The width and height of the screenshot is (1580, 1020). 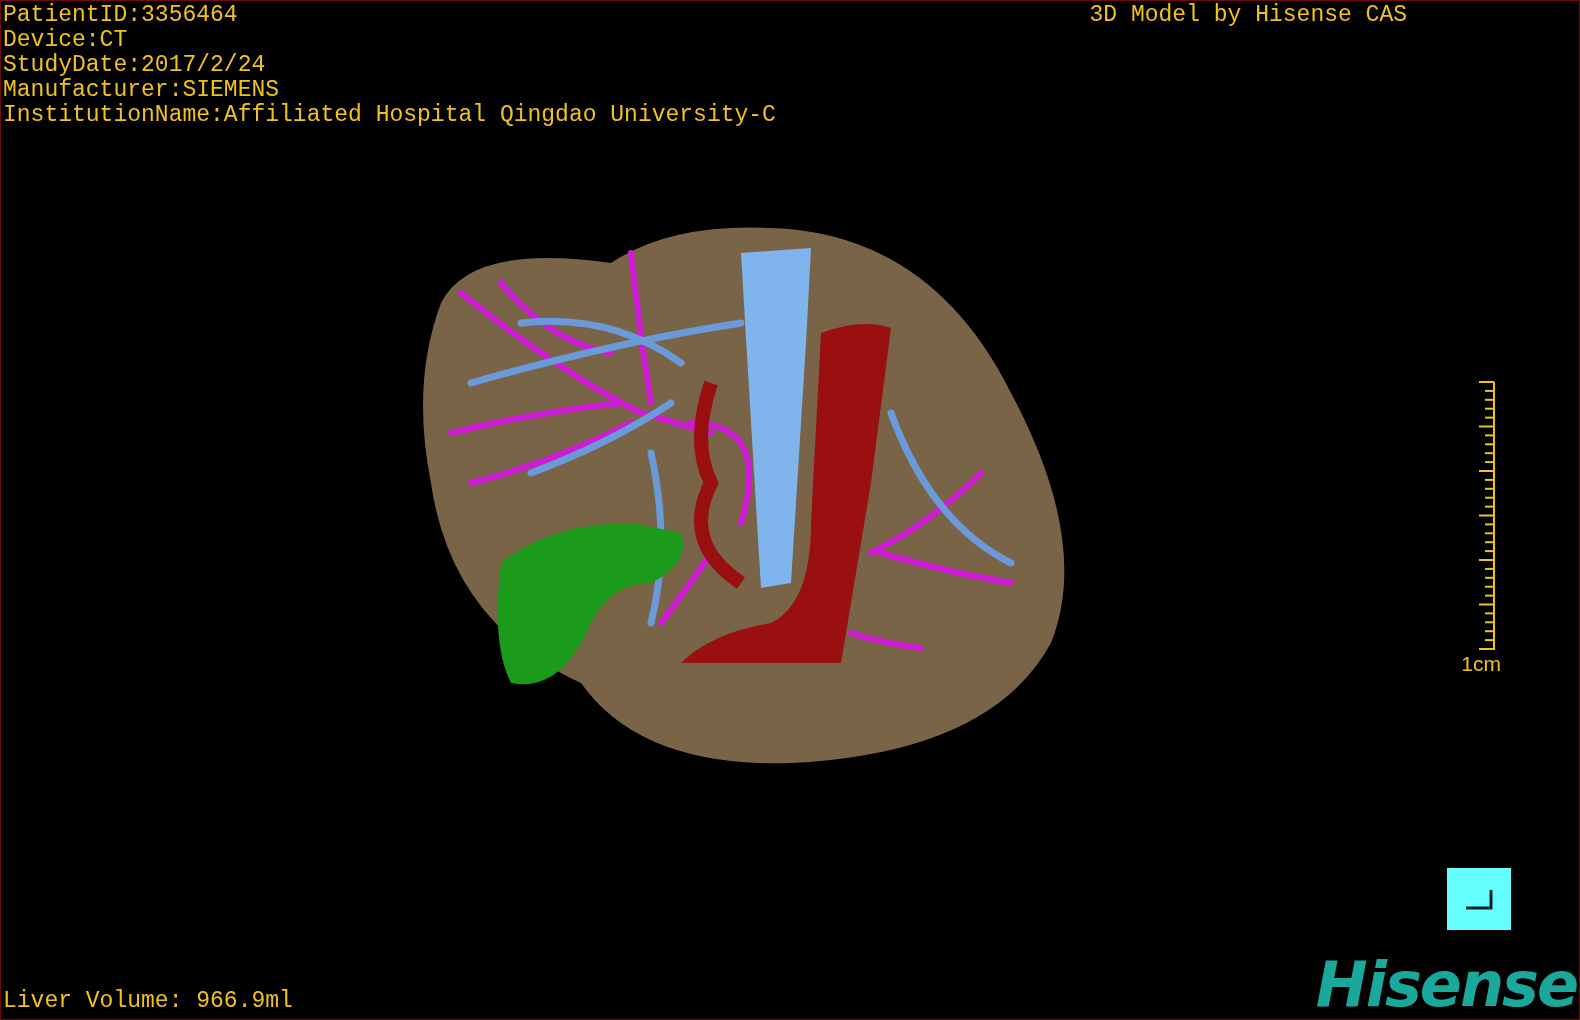 I want to click on view-corner-button, so click(x=1479, y=899).